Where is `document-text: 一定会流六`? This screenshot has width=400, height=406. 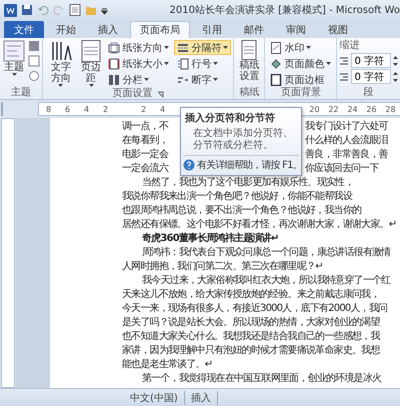
document-text: 一定会流六 is located at coordinates (146, 169).